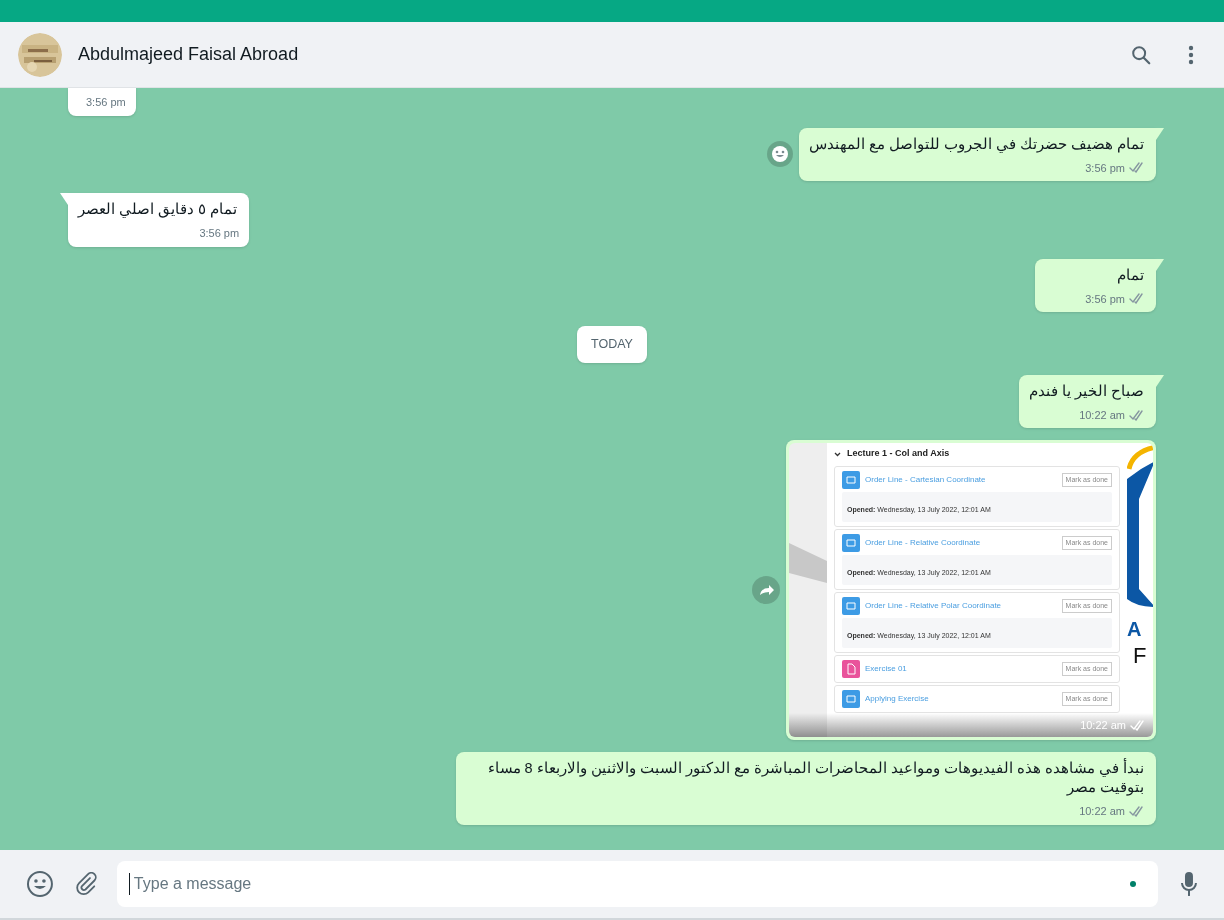 The width and height of the screenshot is (1224, 920). I want to click on paperclip-icon, so click(85, 884).